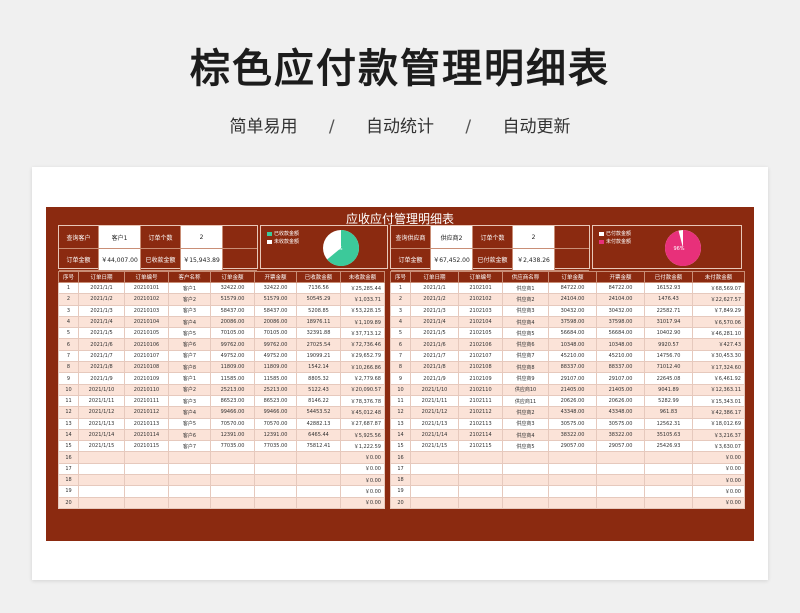 The height and width of the screenshot is (613, 800). I want to click on table-cell: 99466.00, so click(275, 412).